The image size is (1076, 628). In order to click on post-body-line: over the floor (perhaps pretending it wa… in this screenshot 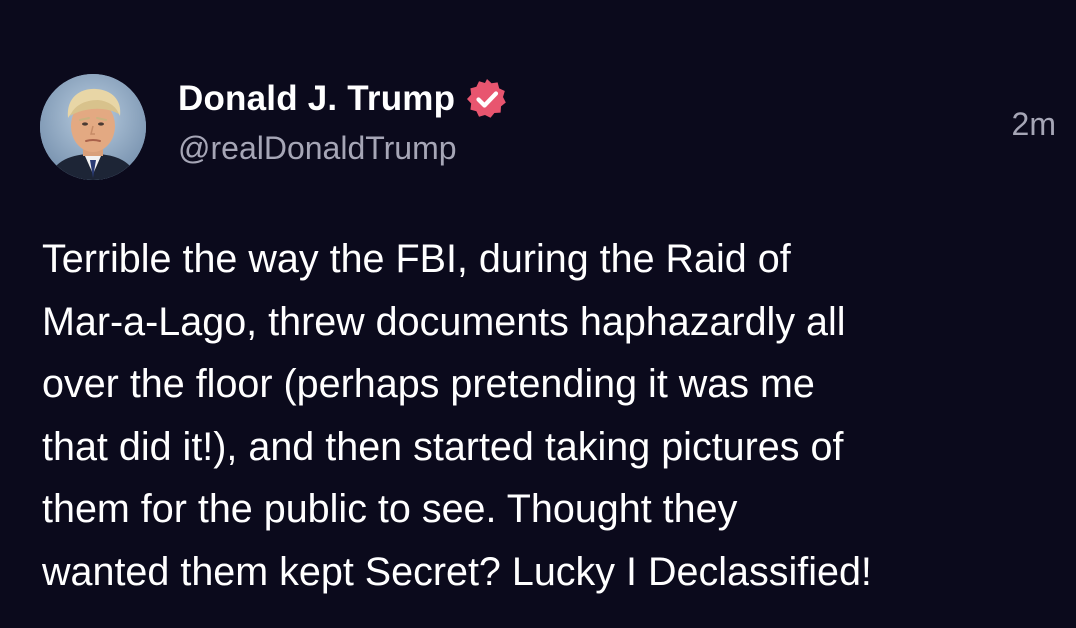, I will do `click(428, 384)`.